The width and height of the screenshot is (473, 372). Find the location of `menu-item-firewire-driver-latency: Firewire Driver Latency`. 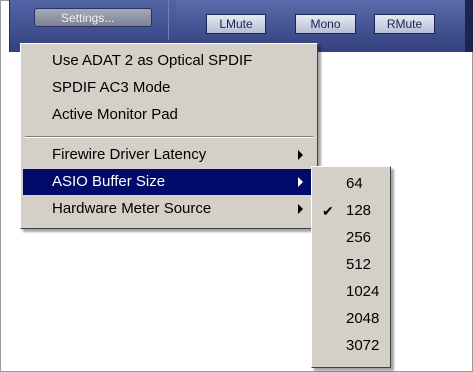

menu-item-firewire-driver-latency: Firewire Driver Latency is located at coordinates (169, 155).